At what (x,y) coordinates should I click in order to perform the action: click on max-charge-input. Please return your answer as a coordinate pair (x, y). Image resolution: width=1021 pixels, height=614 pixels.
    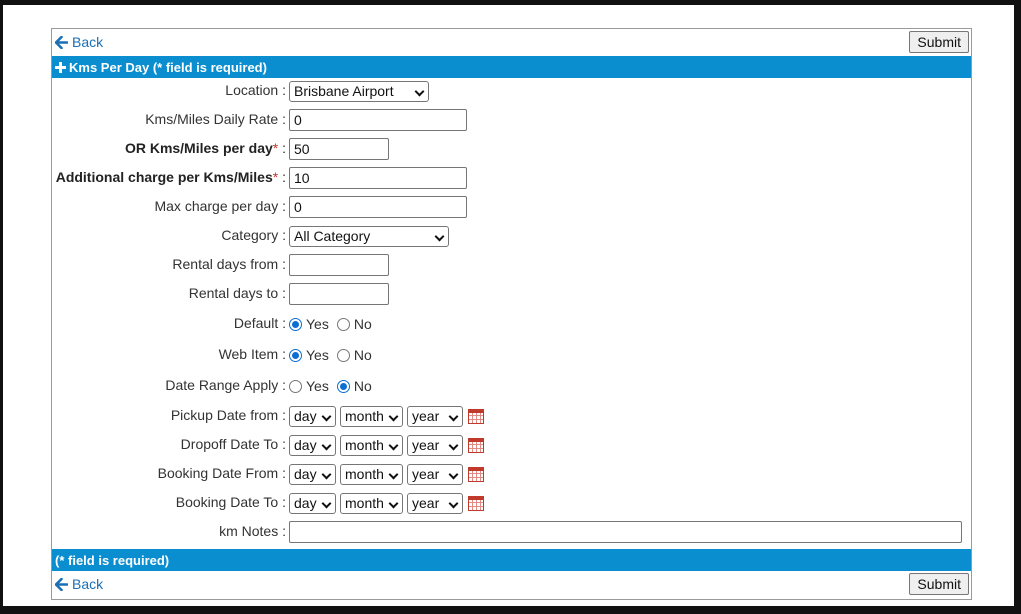
    Looking at the image, I should click on (378, 207).